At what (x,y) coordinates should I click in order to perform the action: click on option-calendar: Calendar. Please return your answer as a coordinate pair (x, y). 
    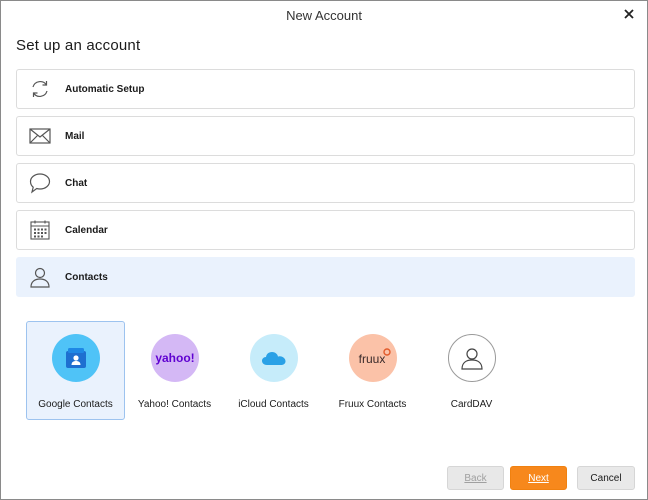
    Looking at the image, I should click on (325, 230).